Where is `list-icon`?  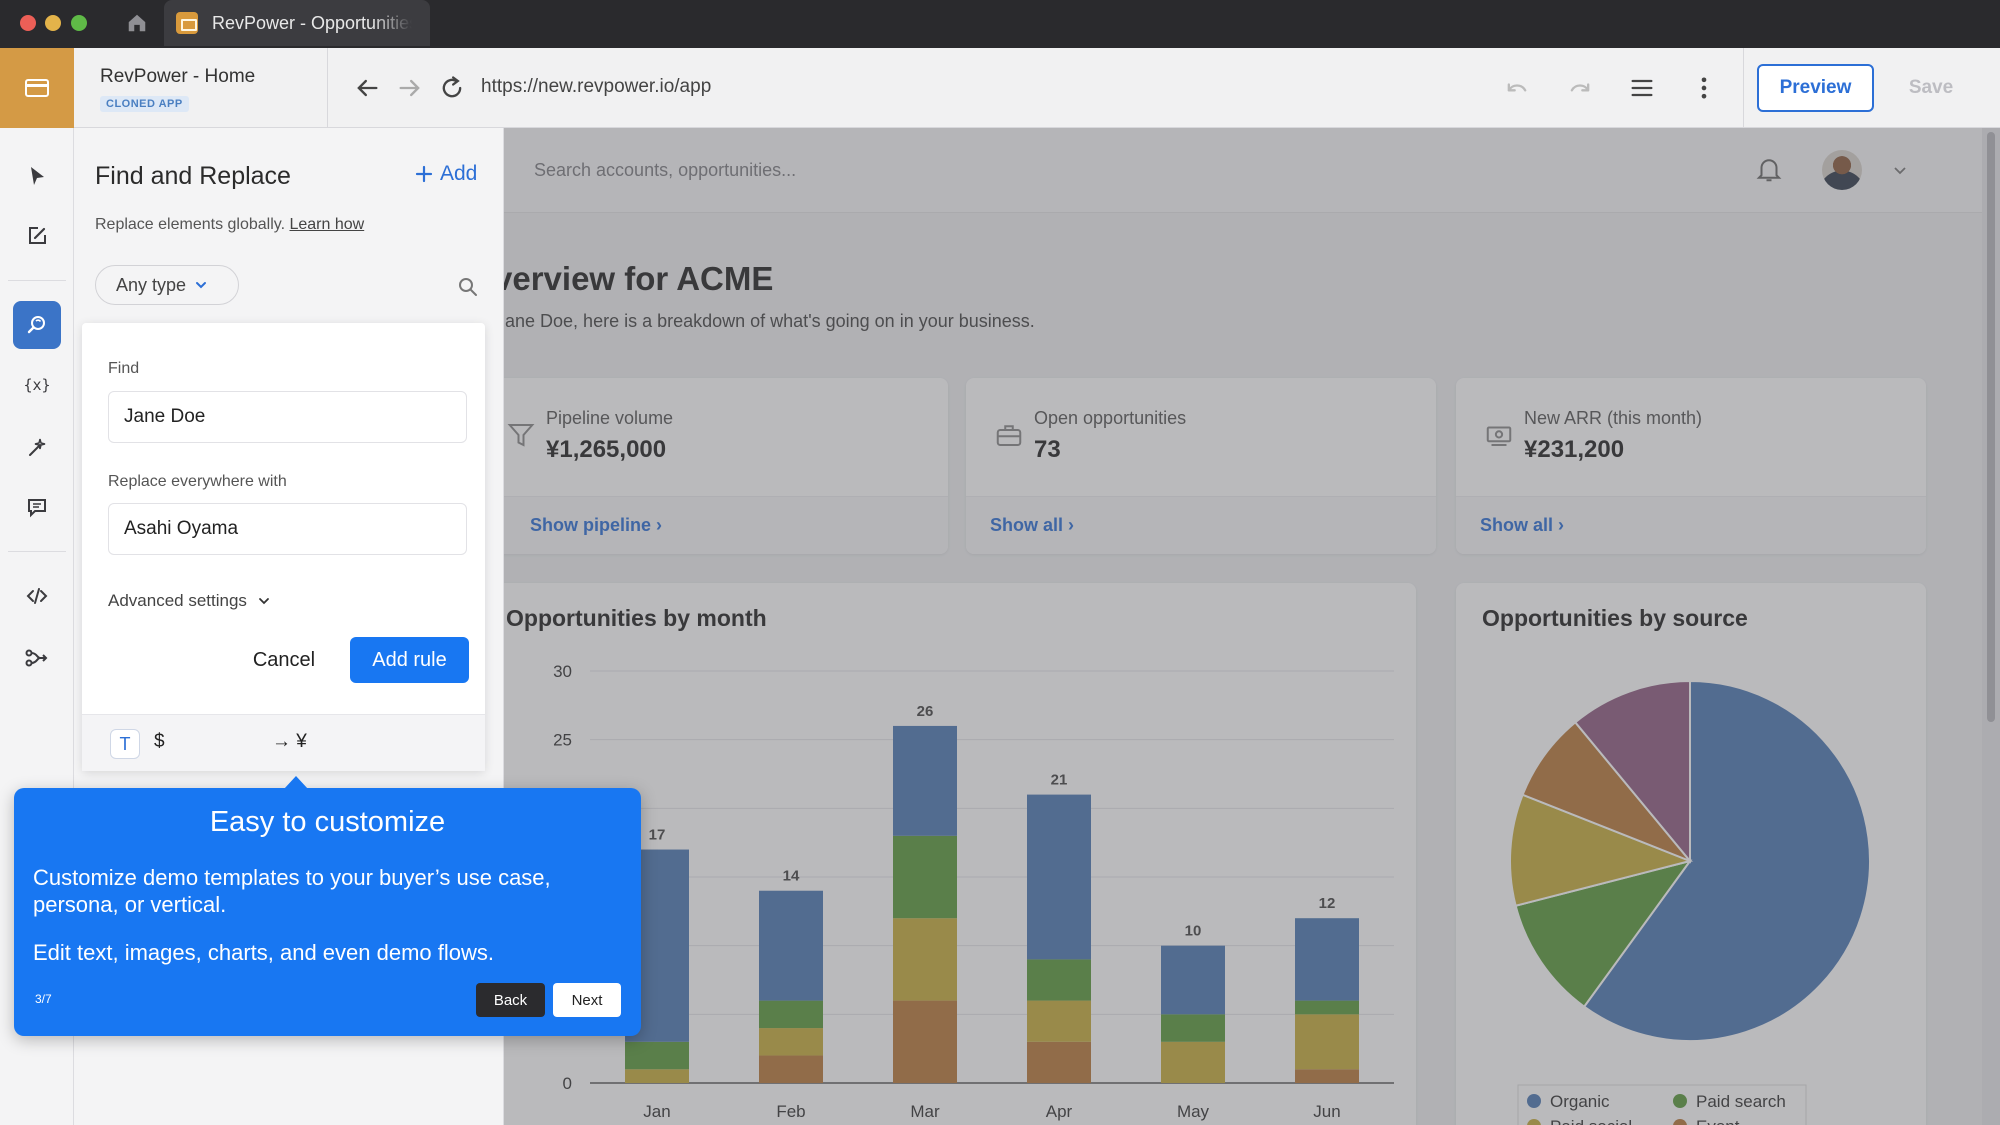 list-icon is located at coordinates (1642, 88).